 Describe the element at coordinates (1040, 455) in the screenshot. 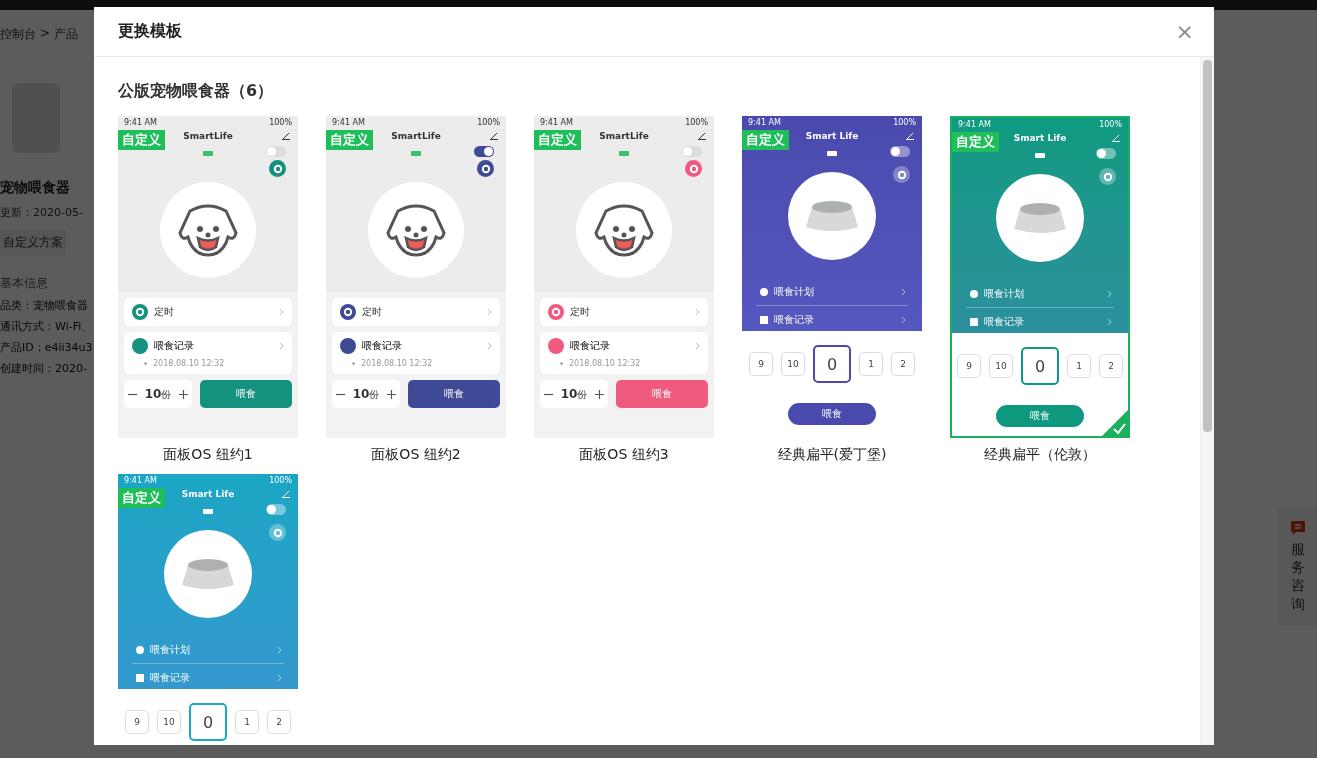

I see `template-name: 经典扁平（伦敦）` at that location.